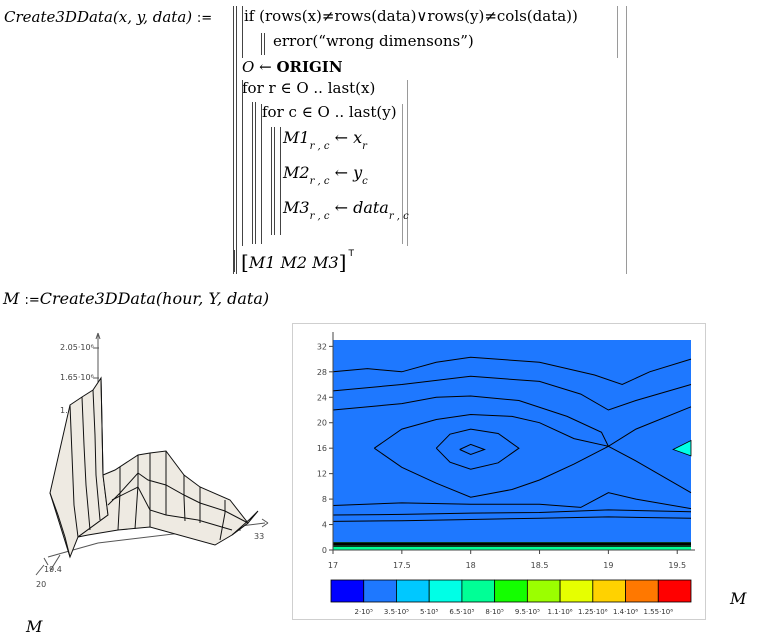 The width and height of the screenshot is (757, 637). Describe the element at coordinates (32, 300) in the screenshot. I see `call-define-operator: :=` at that location.